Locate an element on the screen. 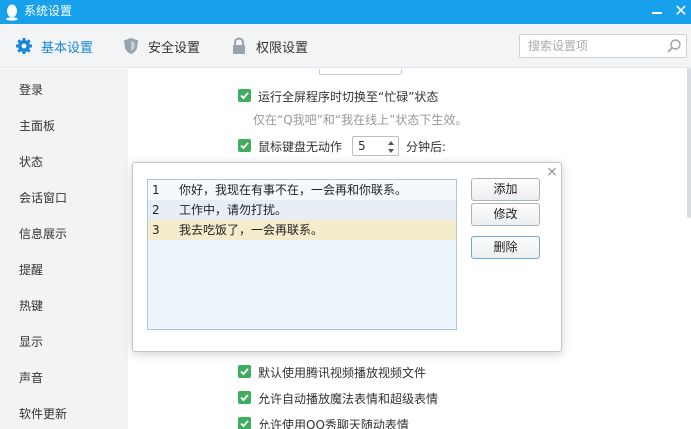 This screenshot has height=429, width=691. qq-penguin-icon is located at coordinates (12, 12).